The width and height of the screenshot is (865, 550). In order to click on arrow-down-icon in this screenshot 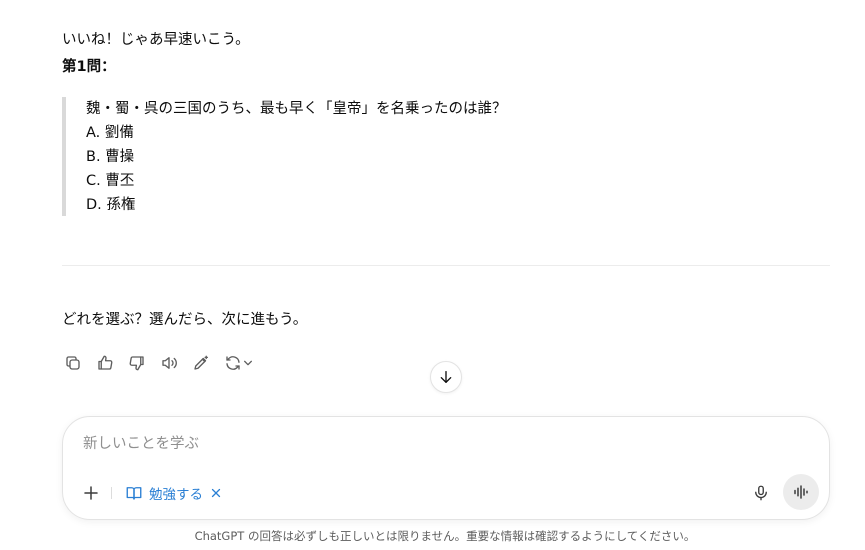, I will do `click(446, 377)`.